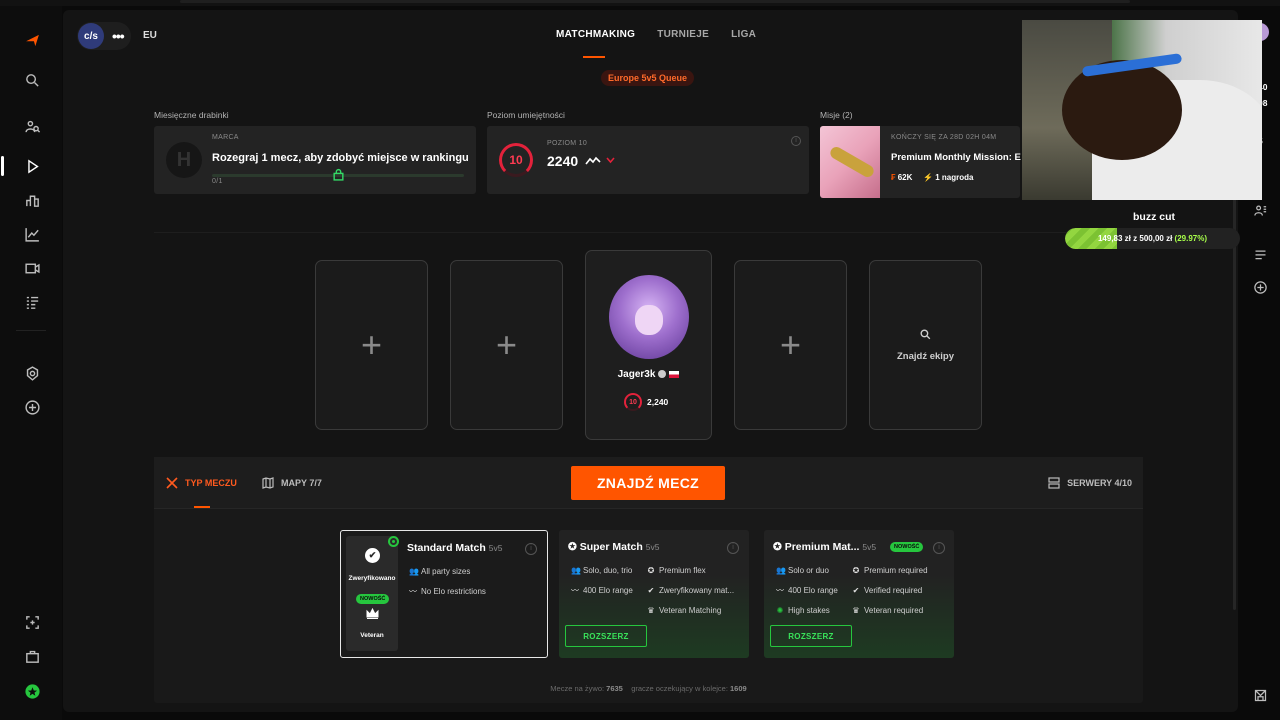 The height and width of the screenshot is (720, 1280). What do you see at coordinates (371, 345) in the screenshot?
I see `party-slot-1: +` at bounding box center [371, 345].